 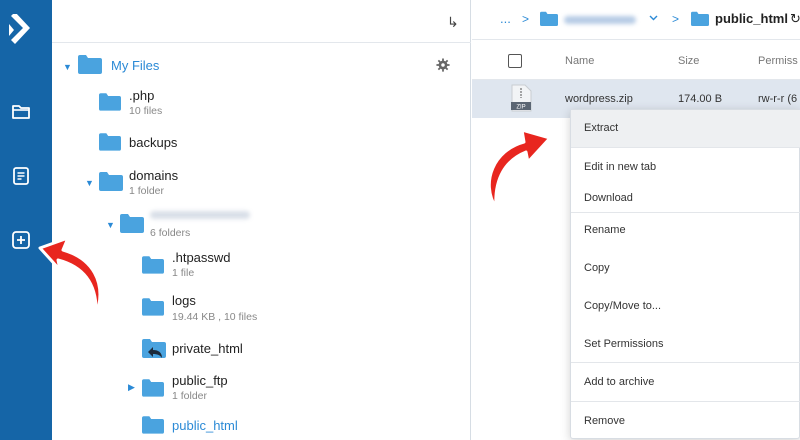 I want to click on logo-icon, so click(x=22, y=30).